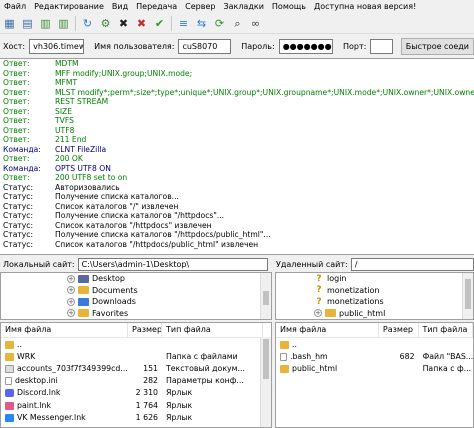 The width and height of the screenshot is (474, 428). I want to click on tree-item: ? monetization, so click(374, 291).